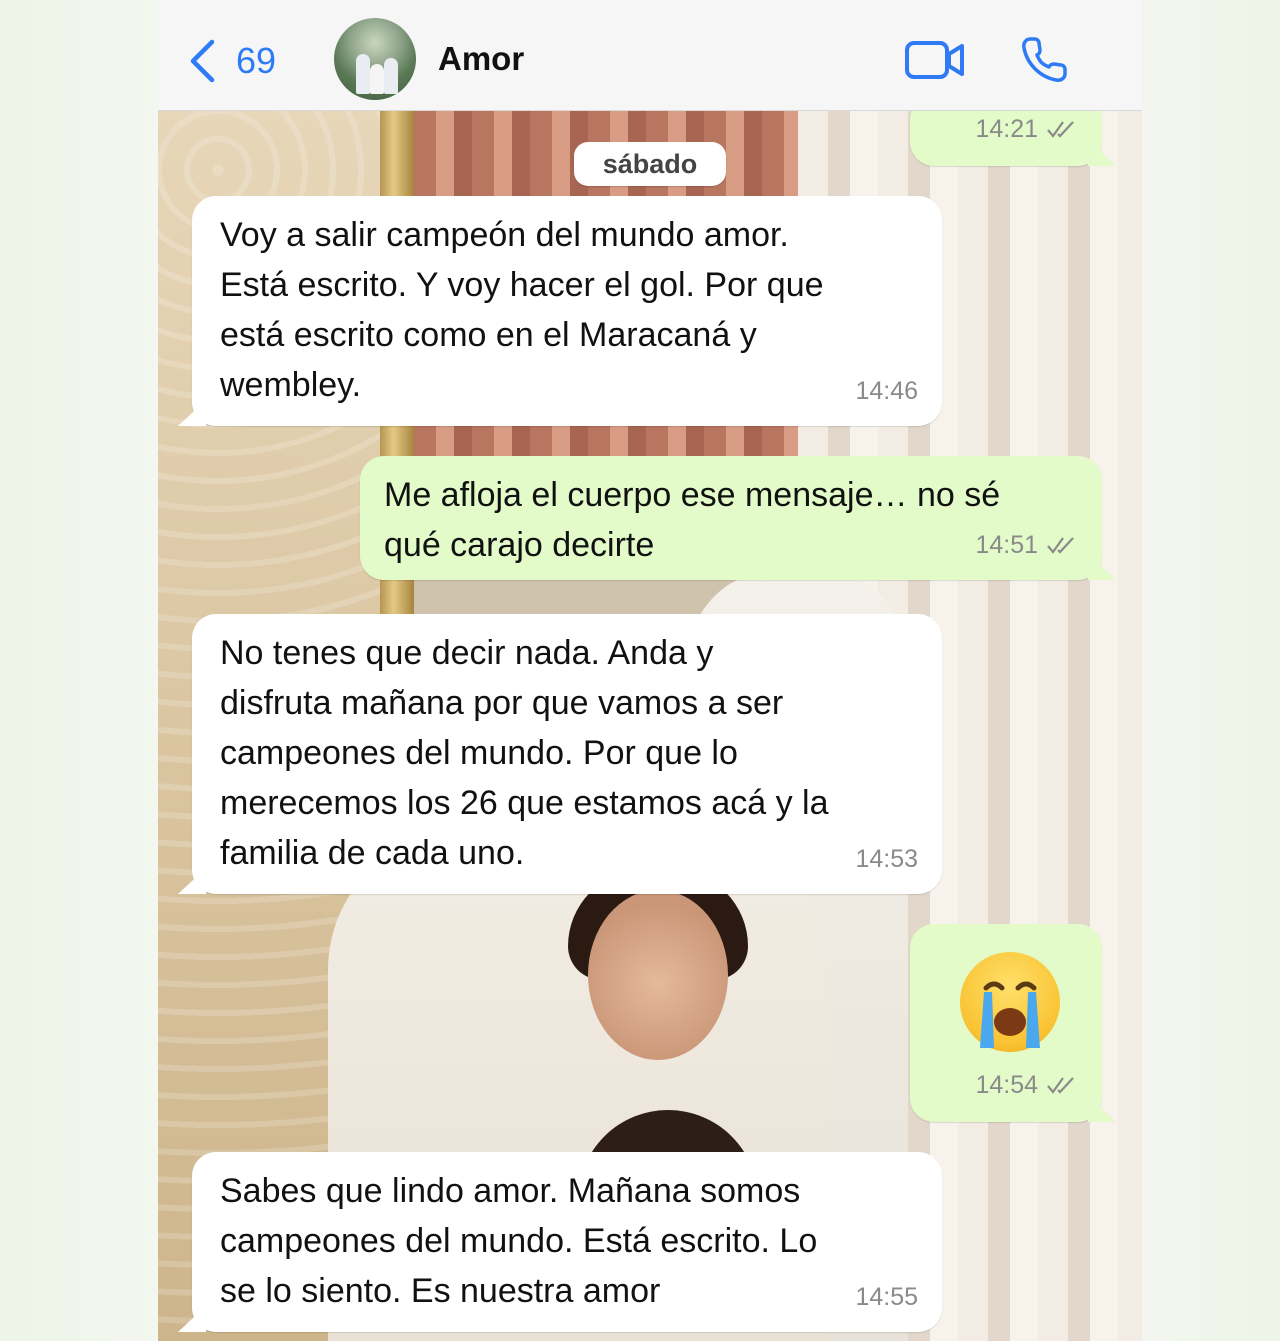 The height and width of the screenshot is (1341, 1280). I want to click on message-time: 14:53, so click(886, 859).